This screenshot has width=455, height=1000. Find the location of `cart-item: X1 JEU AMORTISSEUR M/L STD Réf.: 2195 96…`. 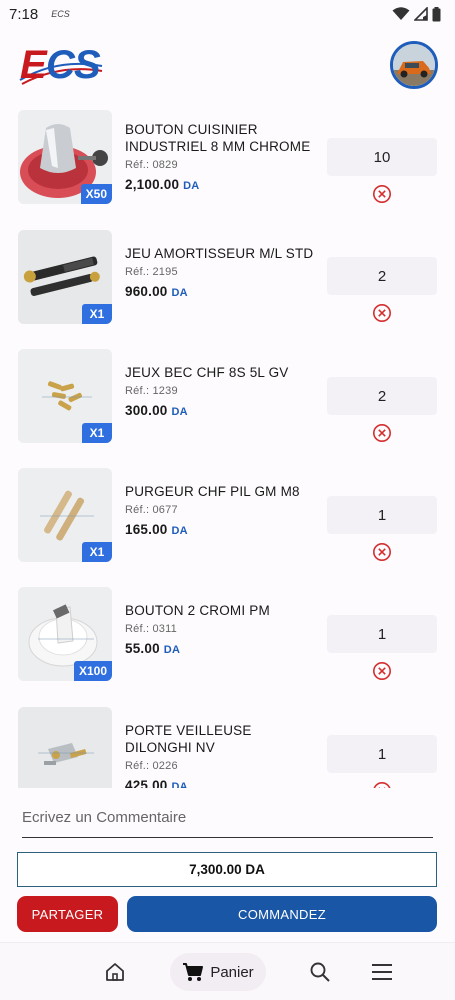

cart-item: X1 JEU AMORTISSEUR M/L STD Réf.: 2195 96… is located at coordinates (227, 285).